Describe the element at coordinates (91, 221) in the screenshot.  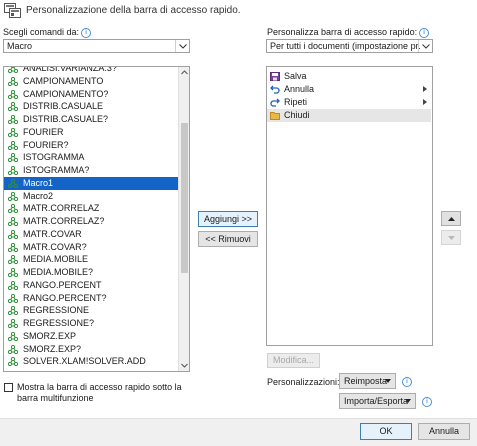
I see `command-list-item: MATR.CORRELAZ?` at that location.